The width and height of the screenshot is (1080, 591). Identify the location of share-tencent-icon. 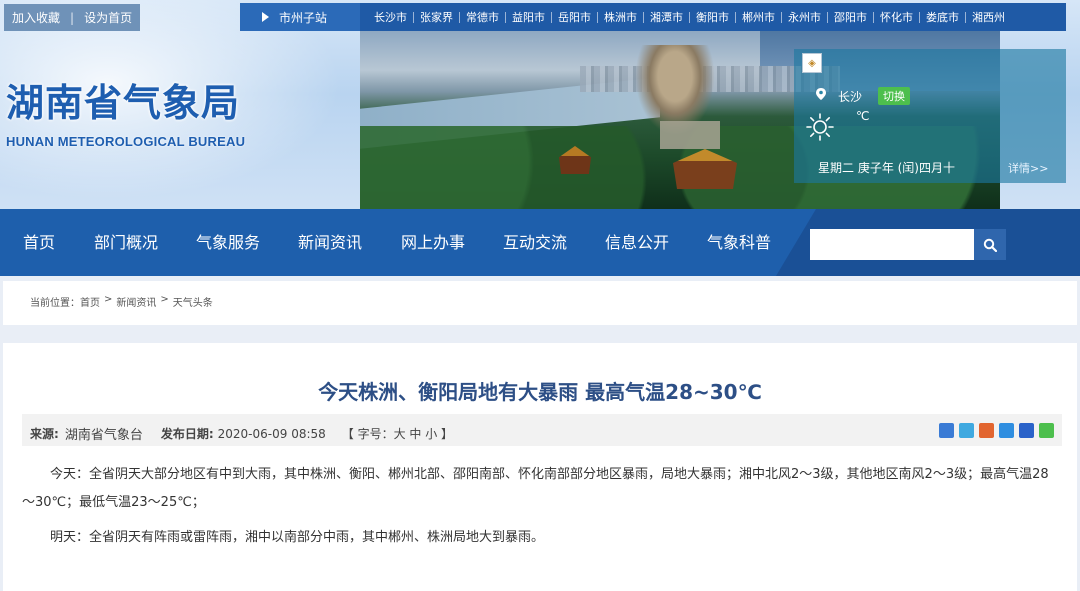
(1006, 430).